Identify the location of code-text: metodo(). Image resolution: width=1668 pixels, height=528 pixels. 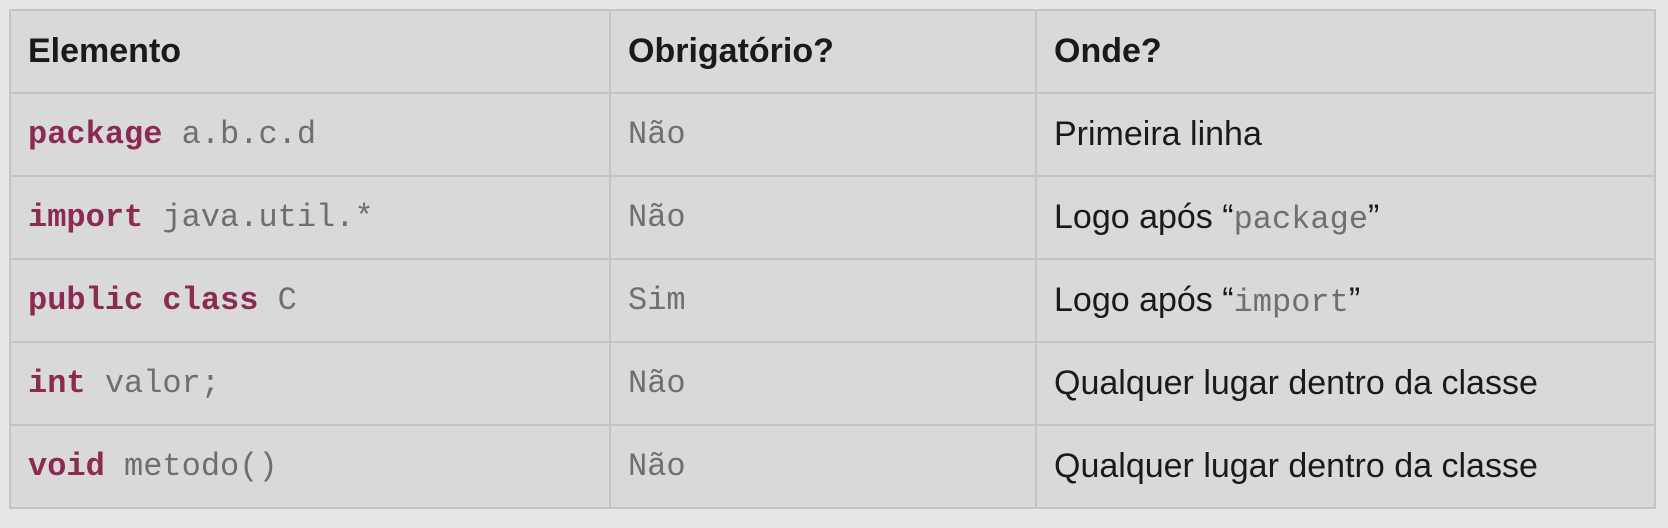
(201, 466).